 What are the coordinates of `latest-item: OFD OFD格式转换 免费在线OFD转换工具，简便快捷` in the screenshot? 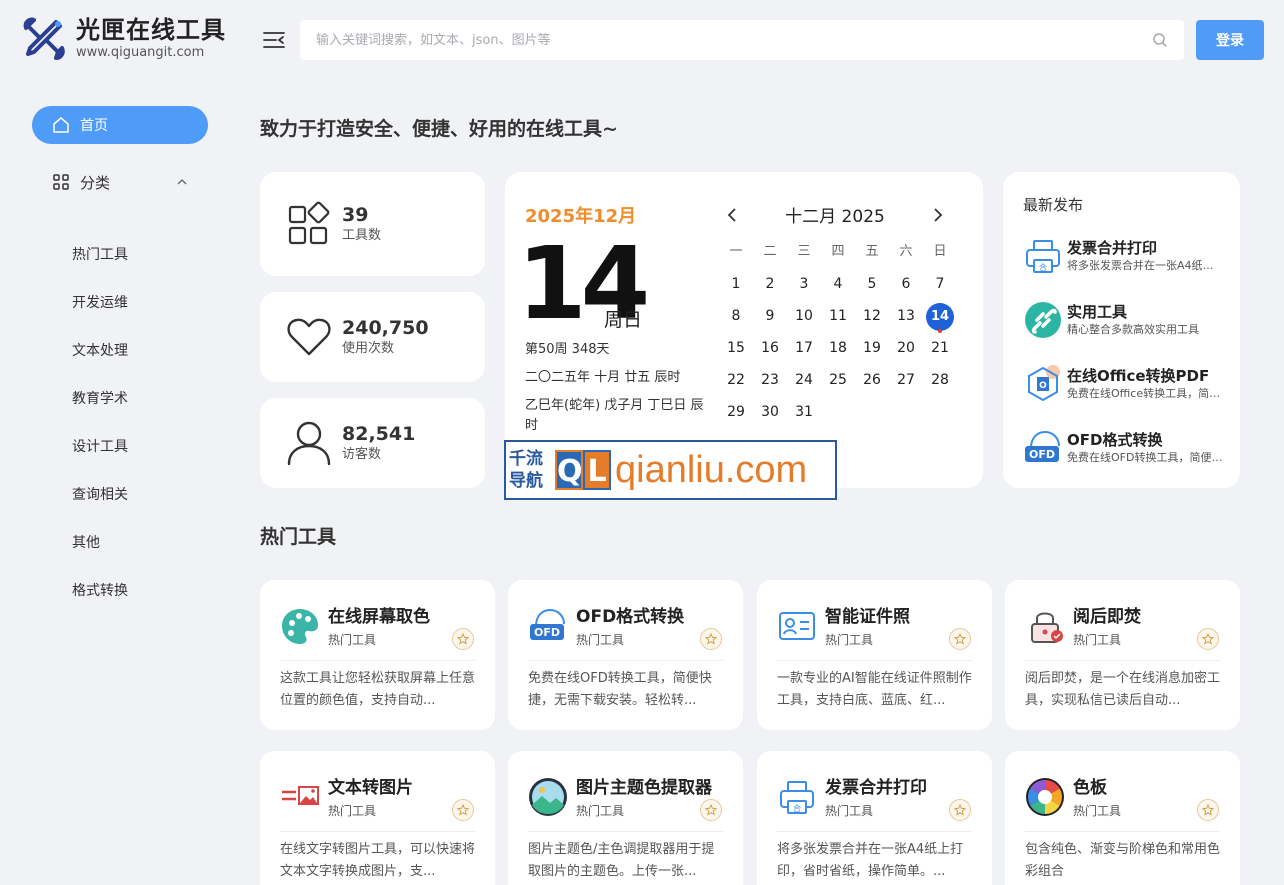 It's located at (1123, 448).